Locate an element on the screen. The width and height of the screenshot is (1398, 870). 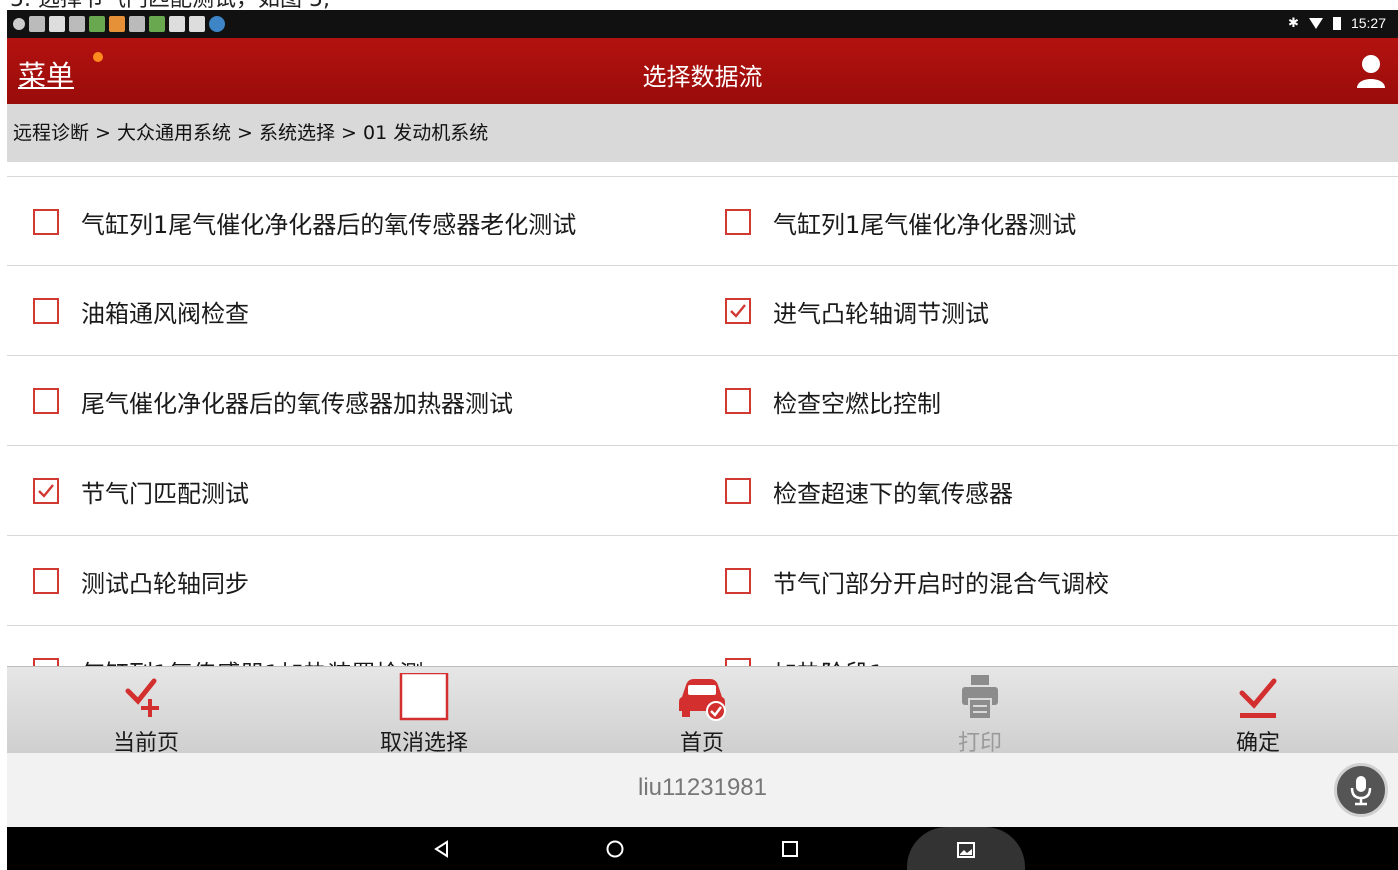
list-item-label: 节气门部分开启时的混合气调校 is located at coordinates (941, 583).